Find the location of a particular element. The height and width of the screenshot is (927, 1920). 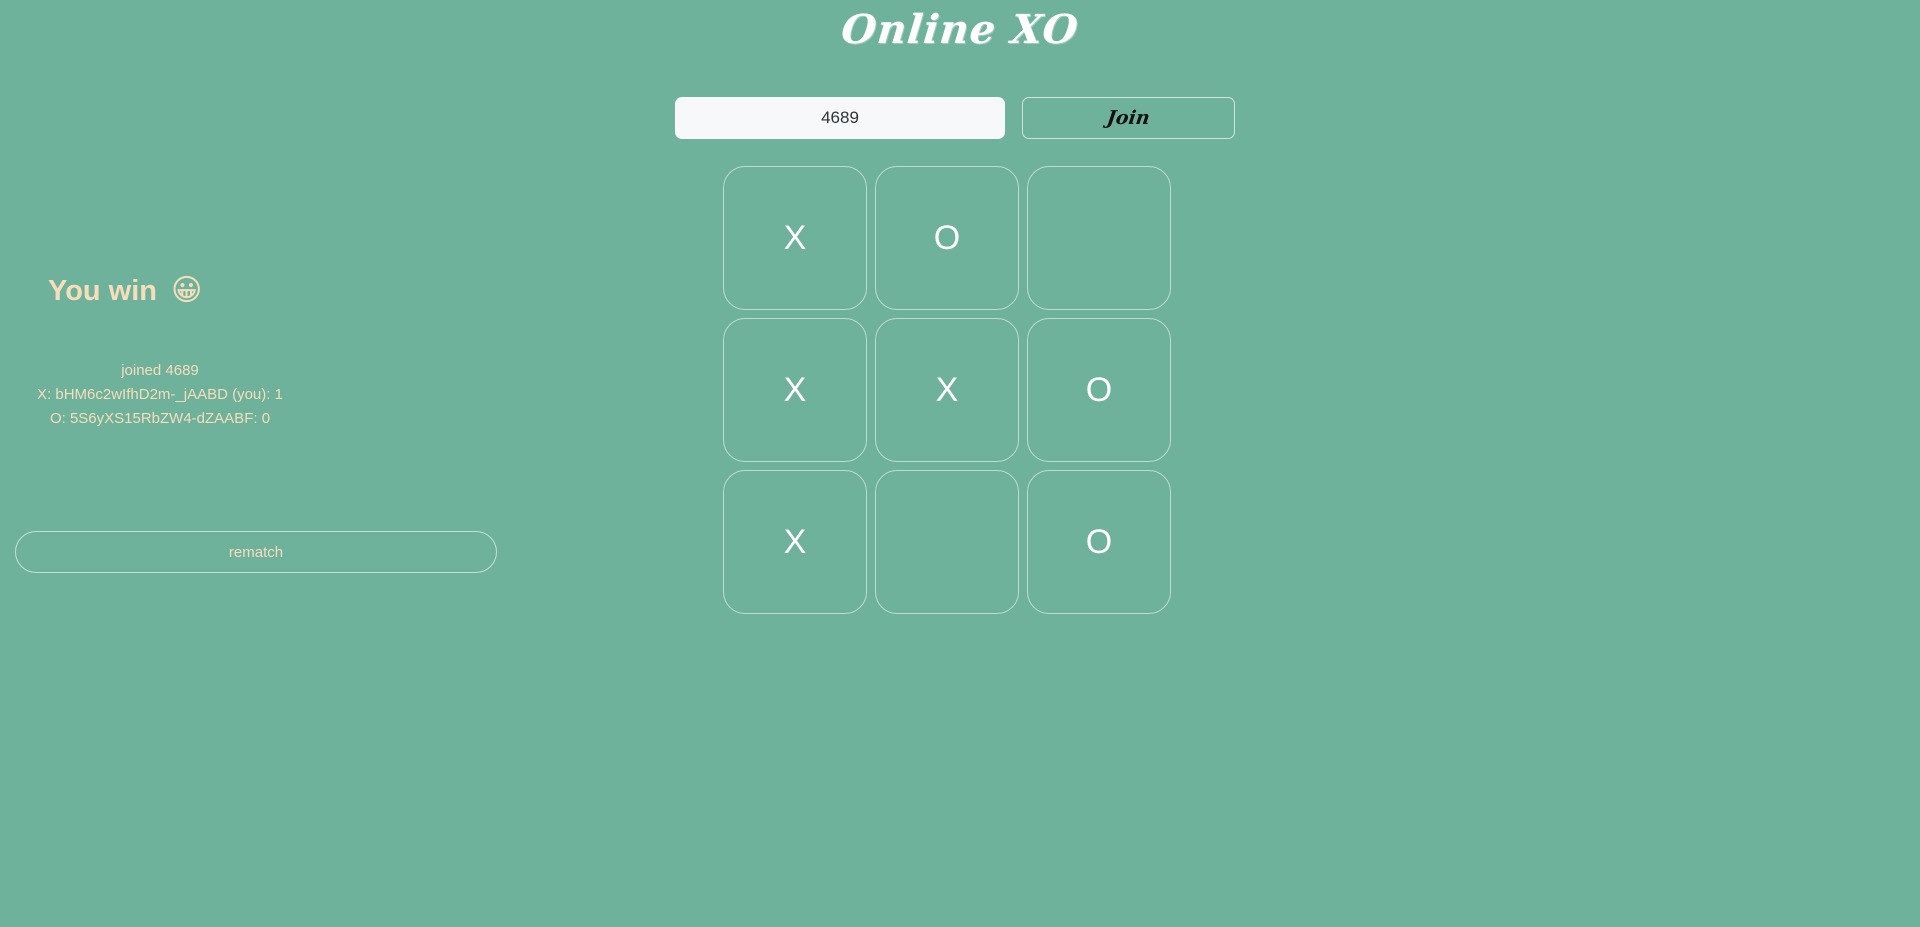

status-player-x: X: bHM6c2wIfhD2m-_jAABD (you): 1 is located at coordinates (160, 394).